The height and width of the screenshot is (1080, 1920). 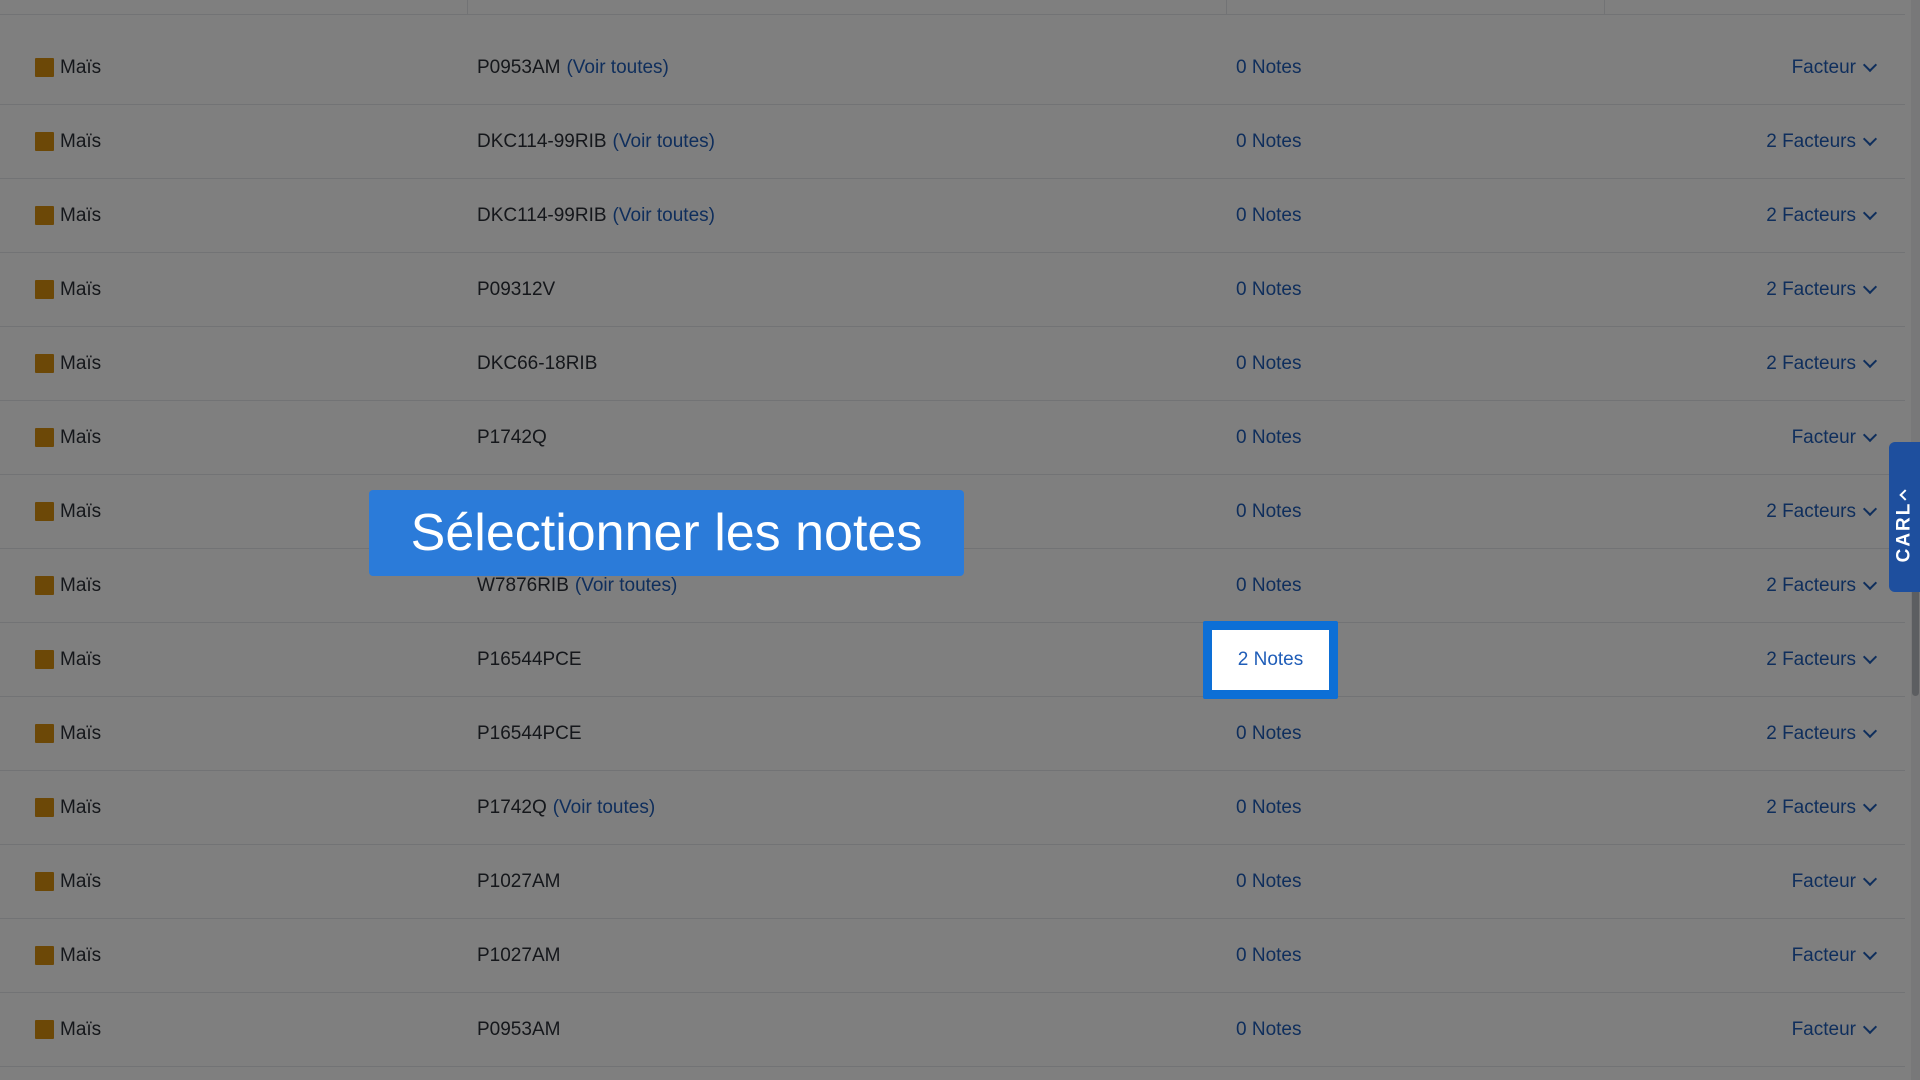 What do you see at coordinates (529, 659) in the screenshot?
I see `variety-cell: P16544PCE` at bounding box center [529, 659].